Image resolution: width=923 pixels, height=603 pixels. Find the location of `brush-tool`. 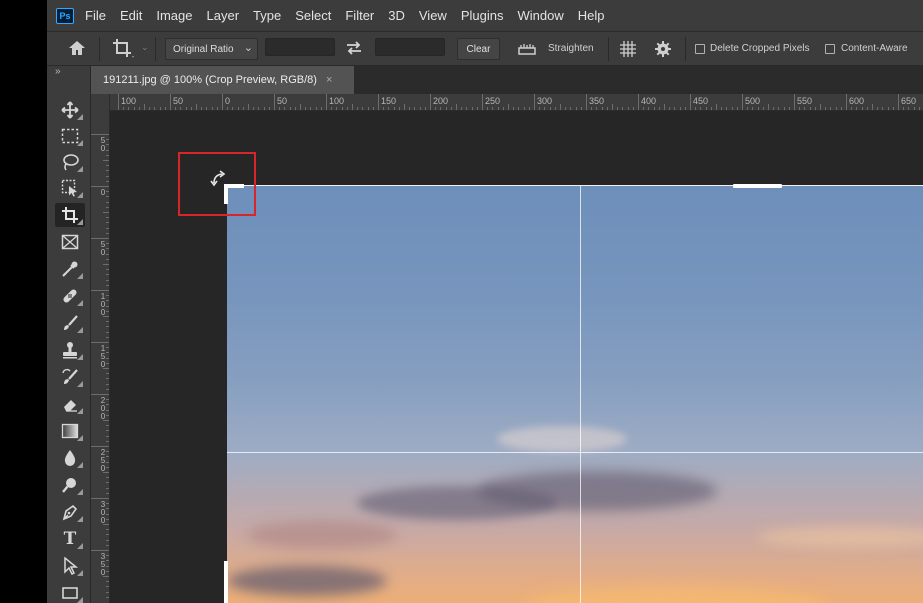

brush-tool is located at coordinates (70, 323).